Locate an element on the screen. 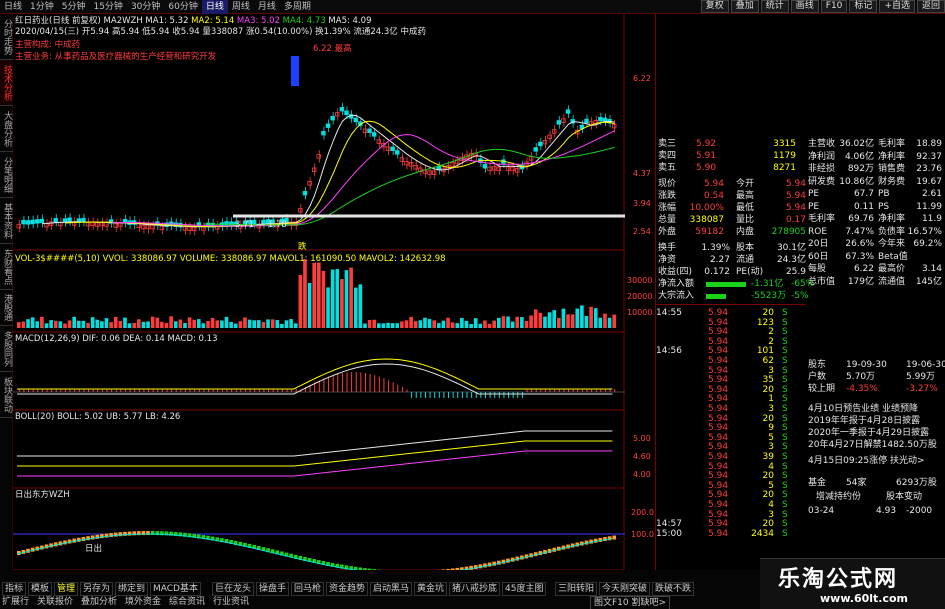 Image resolution: width=945 pixels, height=609 pixels. fund-value2: 24.3亿 is located at coordinates (791, 260).